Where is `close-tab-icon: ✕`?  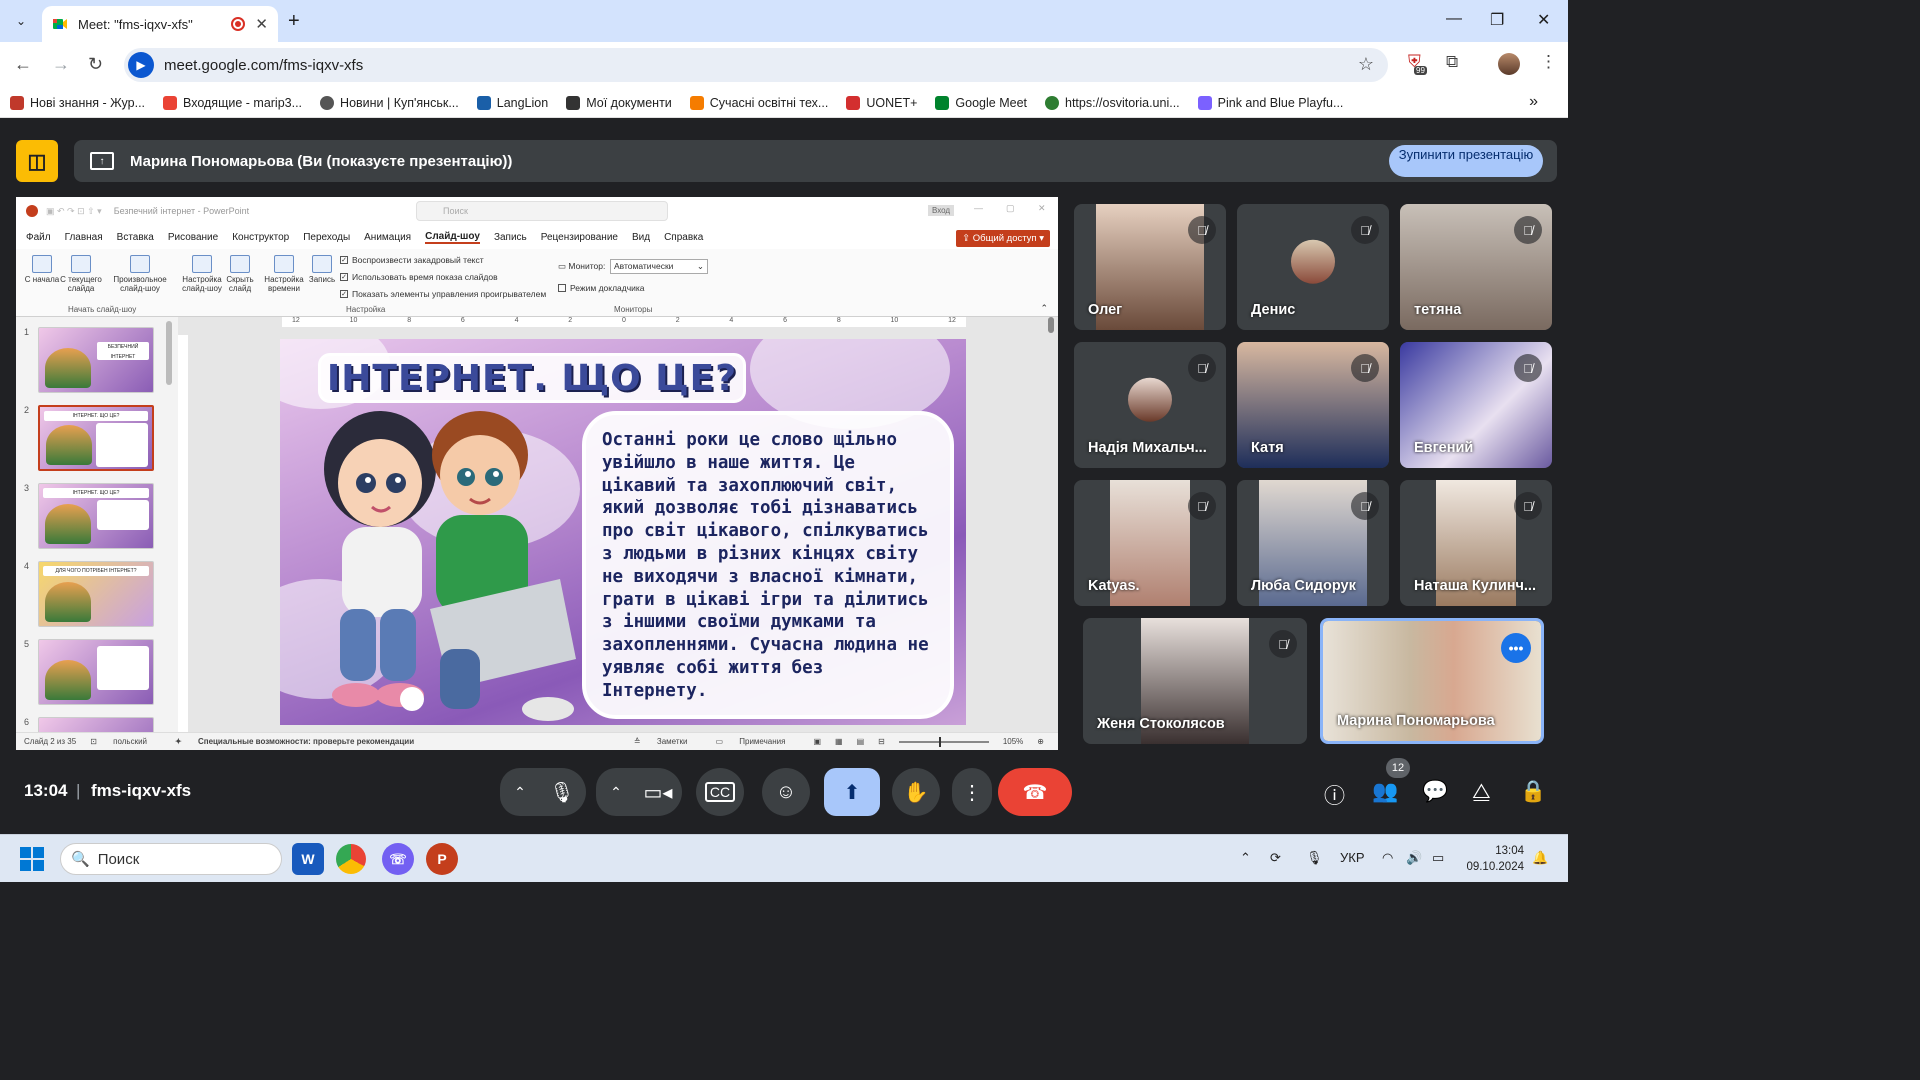 close-tab-icon: ✕ is located at coordinates (261, 24).